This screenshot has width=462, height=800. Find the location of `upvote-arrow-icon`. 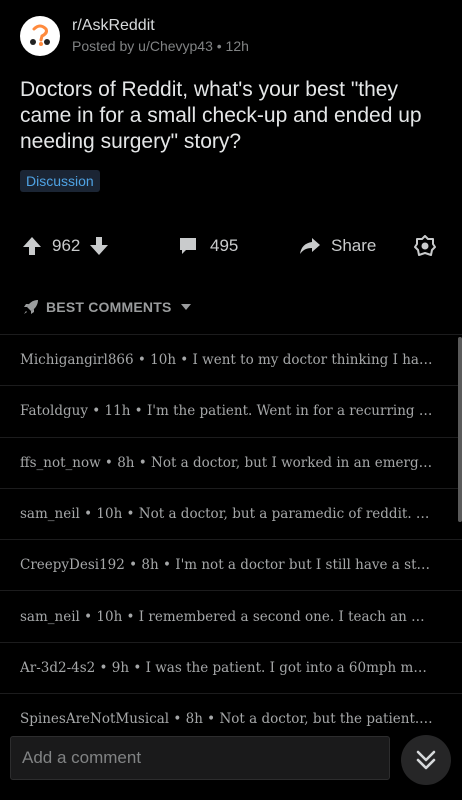

upvote-arrow-icon is located at coordinates (32, 246).